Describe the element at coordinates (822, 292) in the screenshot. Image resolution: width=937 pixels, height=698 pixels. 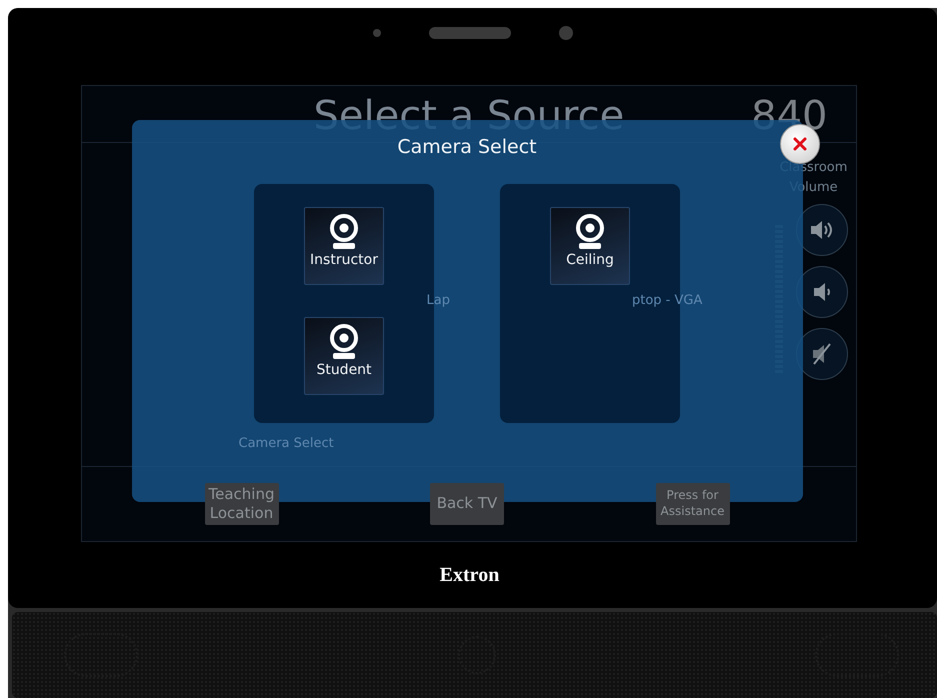
I see `volume-down-icon` at that location.